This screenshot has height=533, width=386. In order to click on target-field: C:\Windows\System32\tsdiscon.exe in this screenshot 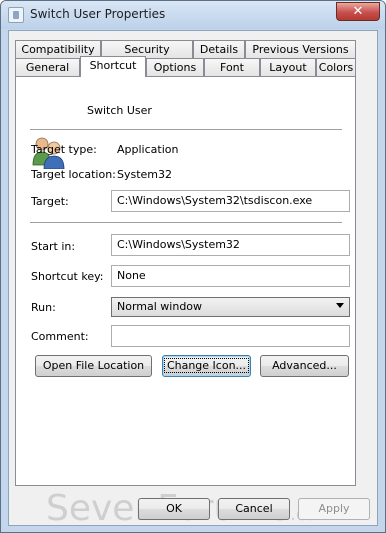, I will do `click(230, 201)`.